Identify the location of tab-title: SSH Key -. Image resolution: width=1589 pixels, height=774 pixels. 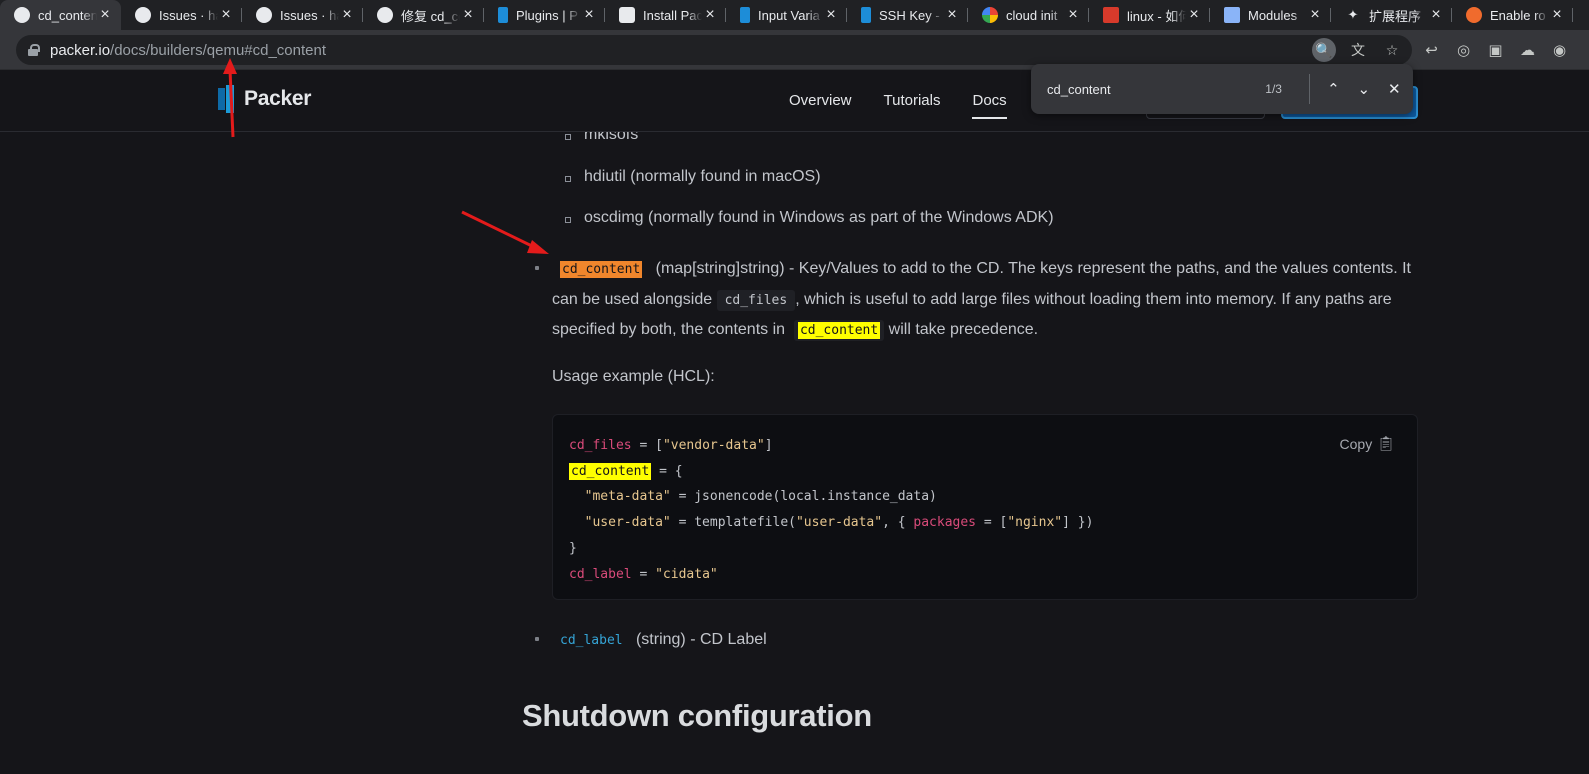
(909, 15).